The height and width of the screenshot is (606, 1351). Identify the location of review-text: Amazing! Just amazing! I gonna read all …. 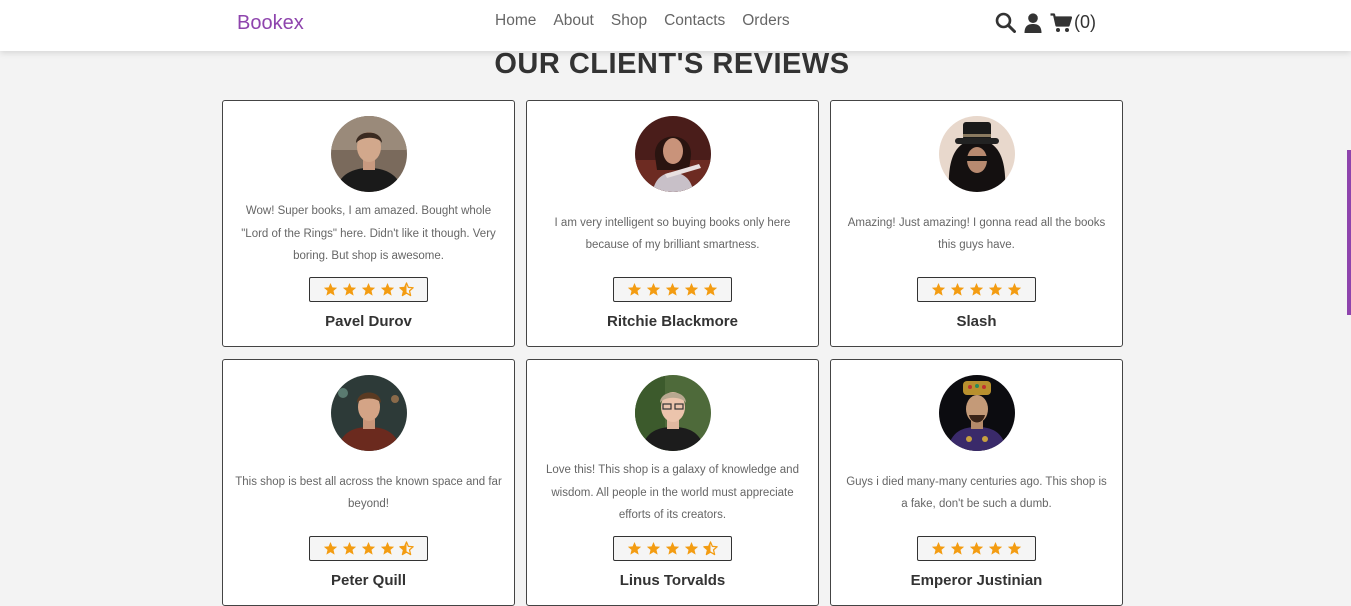
(976, 234).